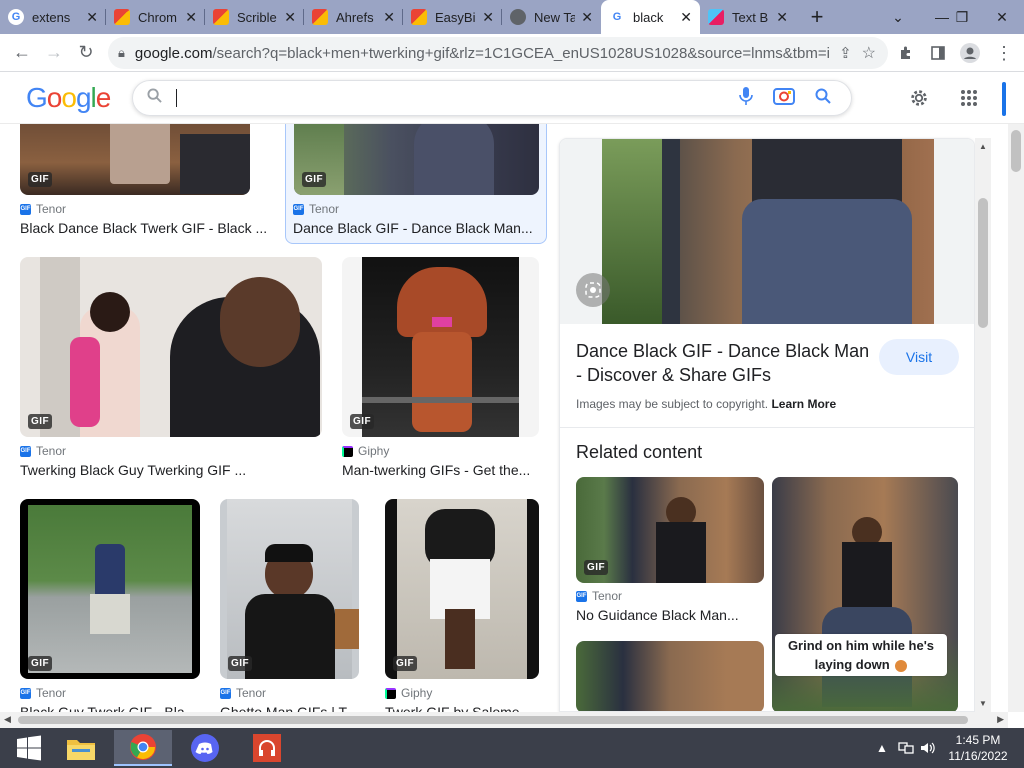 The height and width of the screenshot is (768, 1024). What do you see at coordinates (882, 748) in the screenshot?
I see `tray-chevron-icon: ▲` at bounding box center [882, 748].